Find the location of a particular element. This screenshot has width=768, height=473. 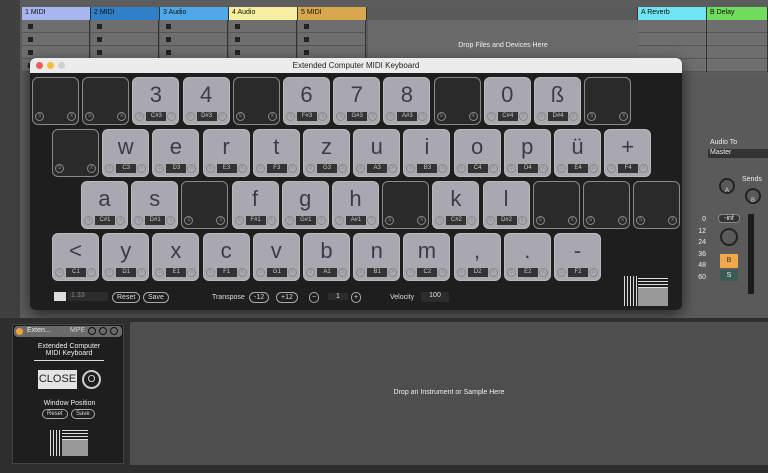

key-note: 4 D#3 S X is located at coordinates (206, 101).